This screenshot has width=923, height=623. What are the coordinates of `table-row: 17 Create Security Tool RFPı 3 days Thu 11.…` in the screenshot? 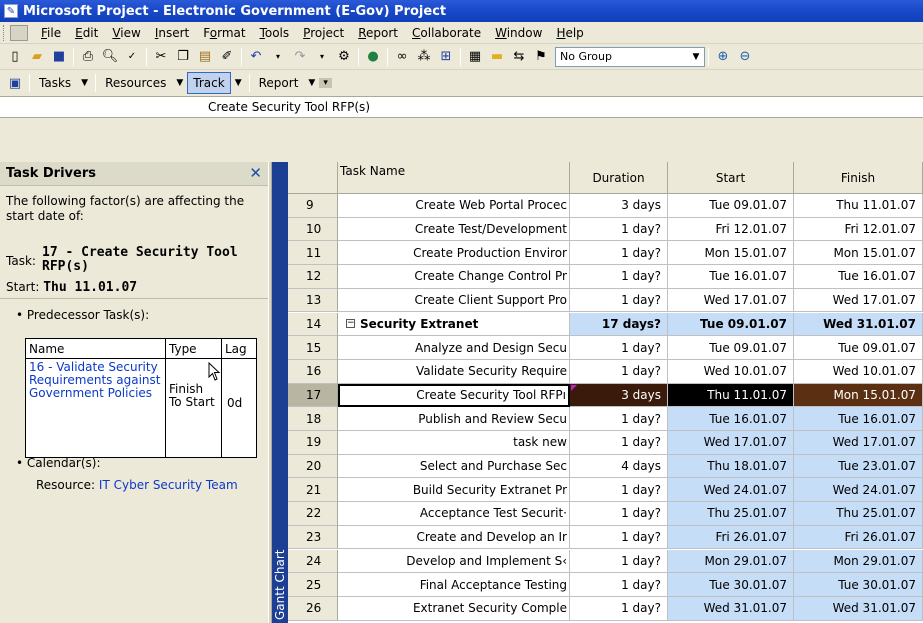 It's located at (605, 395).